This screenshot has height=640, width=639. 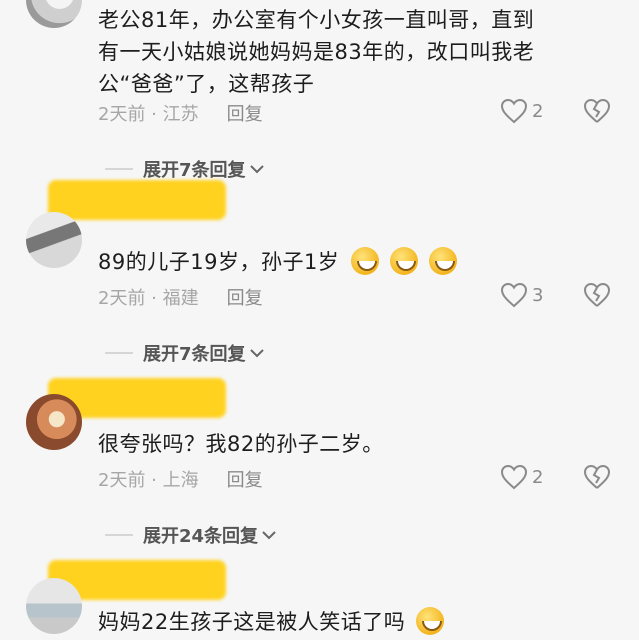 I want to click on username-redacted, so click(x=137, y=200).